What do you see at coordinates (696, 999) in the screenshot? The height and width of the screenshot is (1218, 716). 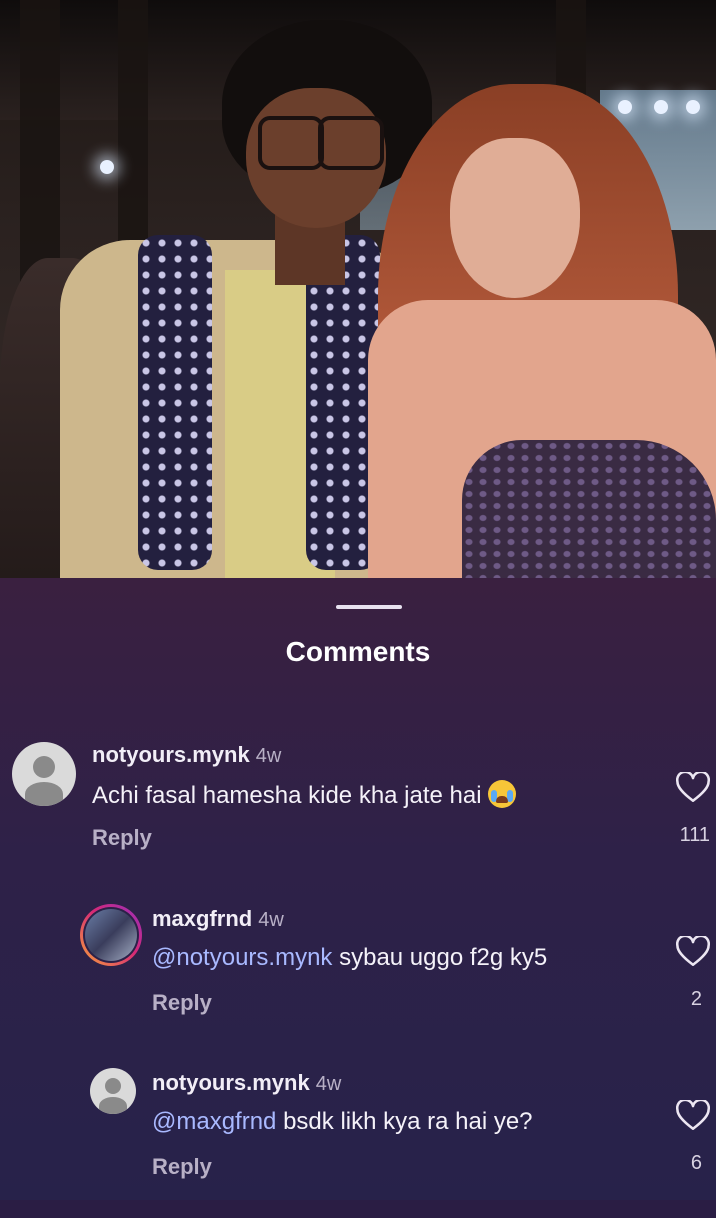 I see `like-count: 2` at bounding box center [696, 999].